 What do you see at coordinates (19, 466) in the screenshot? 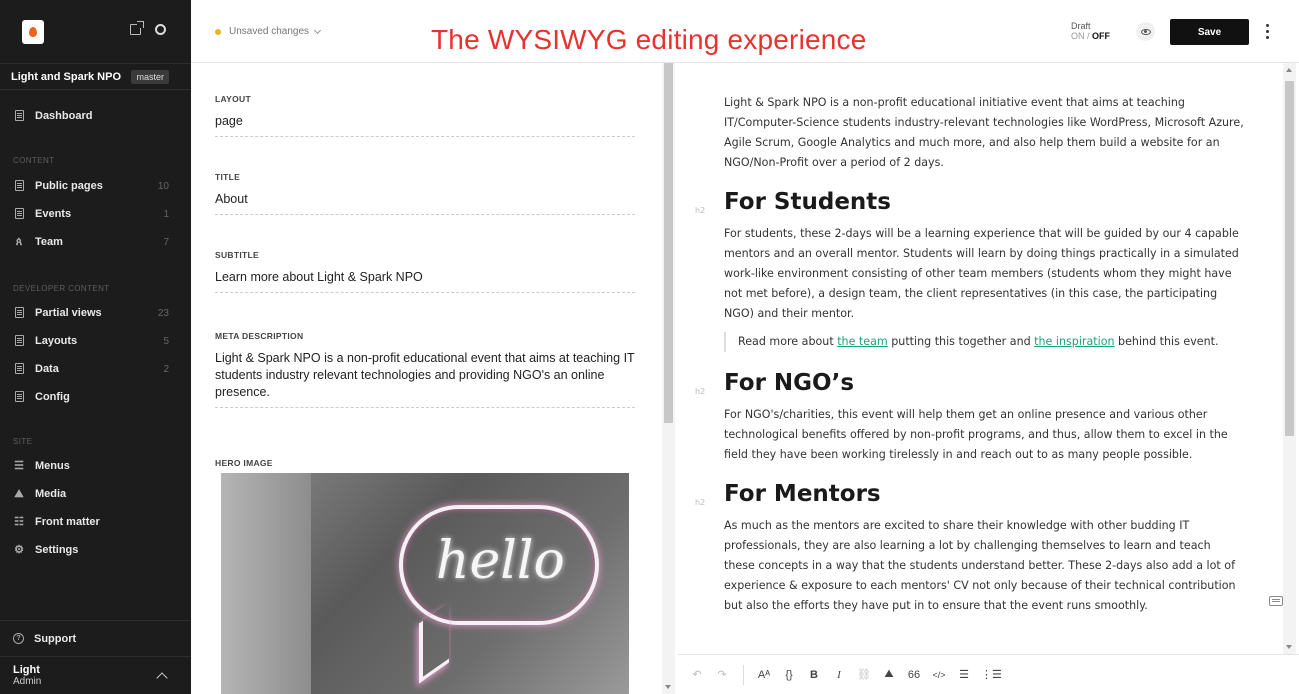
I see `menu-icon: ☰` at bounding box center [19, 466].